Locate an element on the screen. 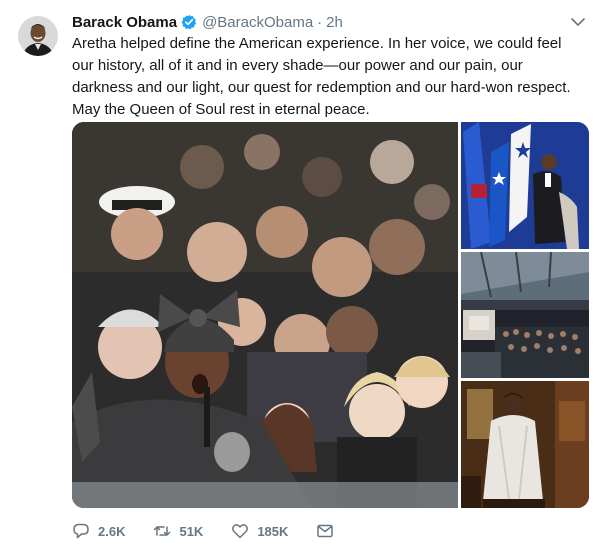  tweet-header: Barack Obama @BarackObama · 2h is located at coordinates (207, 22).